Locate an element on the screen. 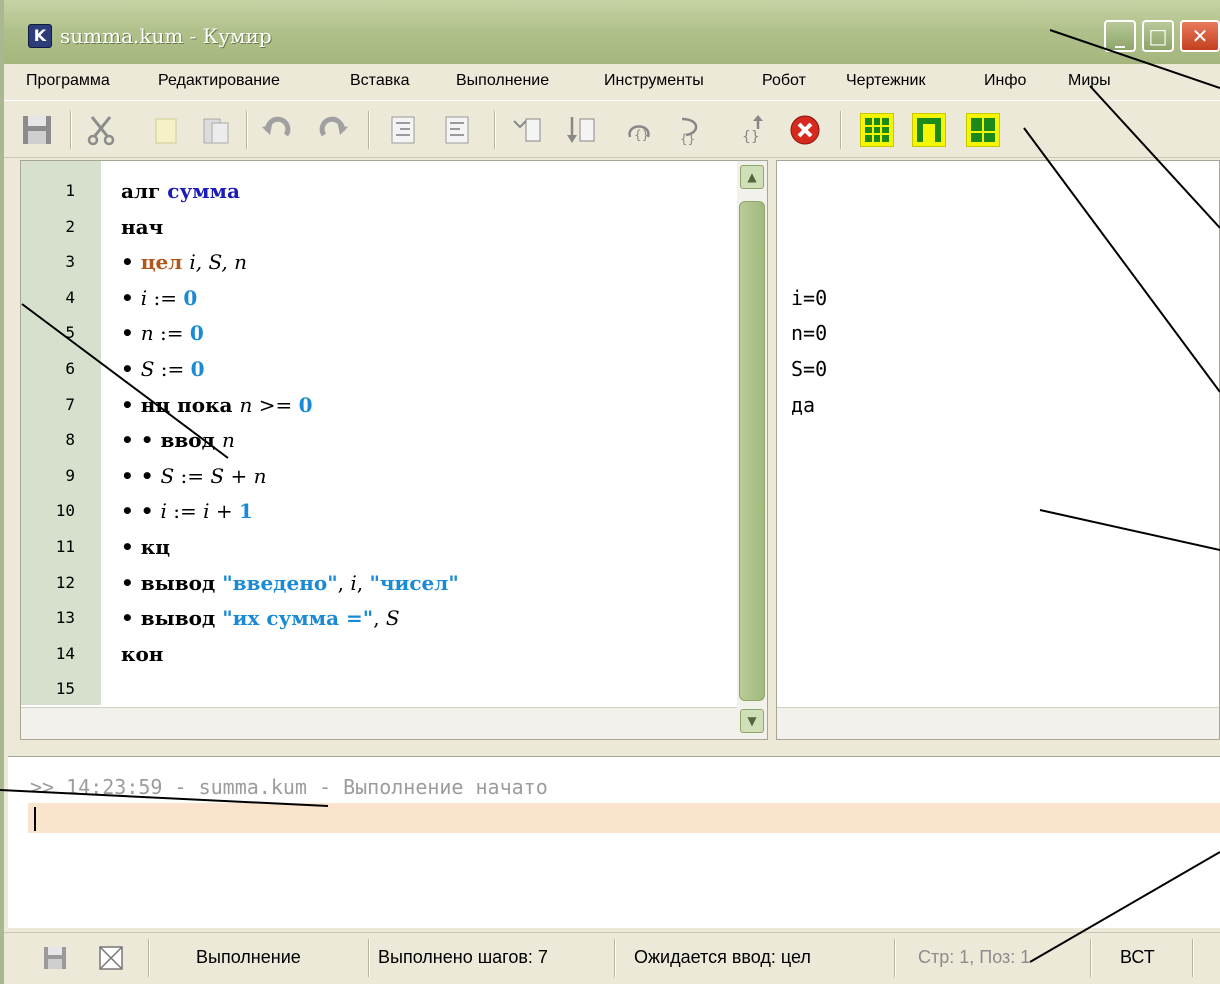  minimize-icon: _ is located at coordinates (1120, 36).